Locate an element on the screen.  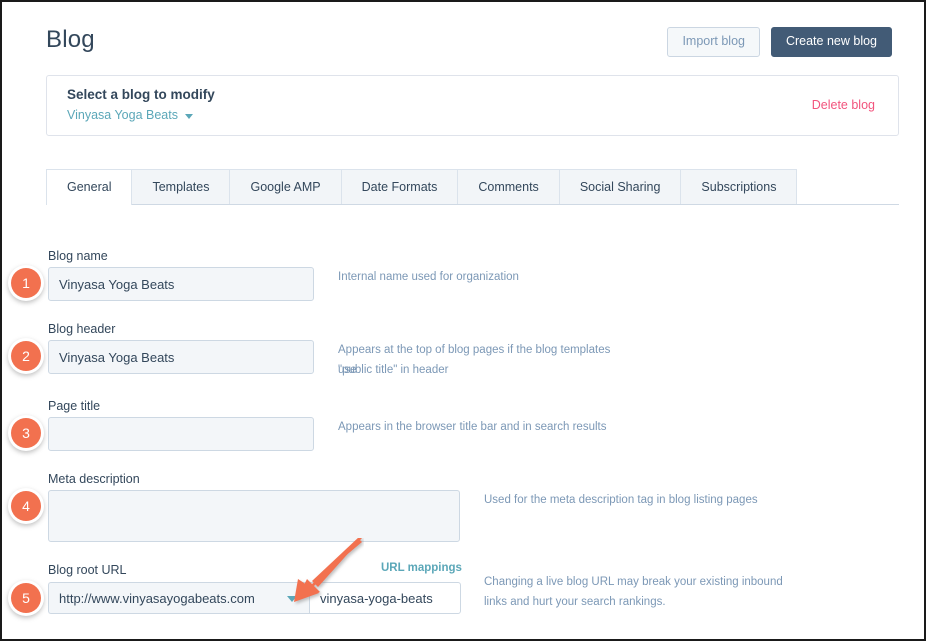
blog-name-input is located at coordinates (181, 284).